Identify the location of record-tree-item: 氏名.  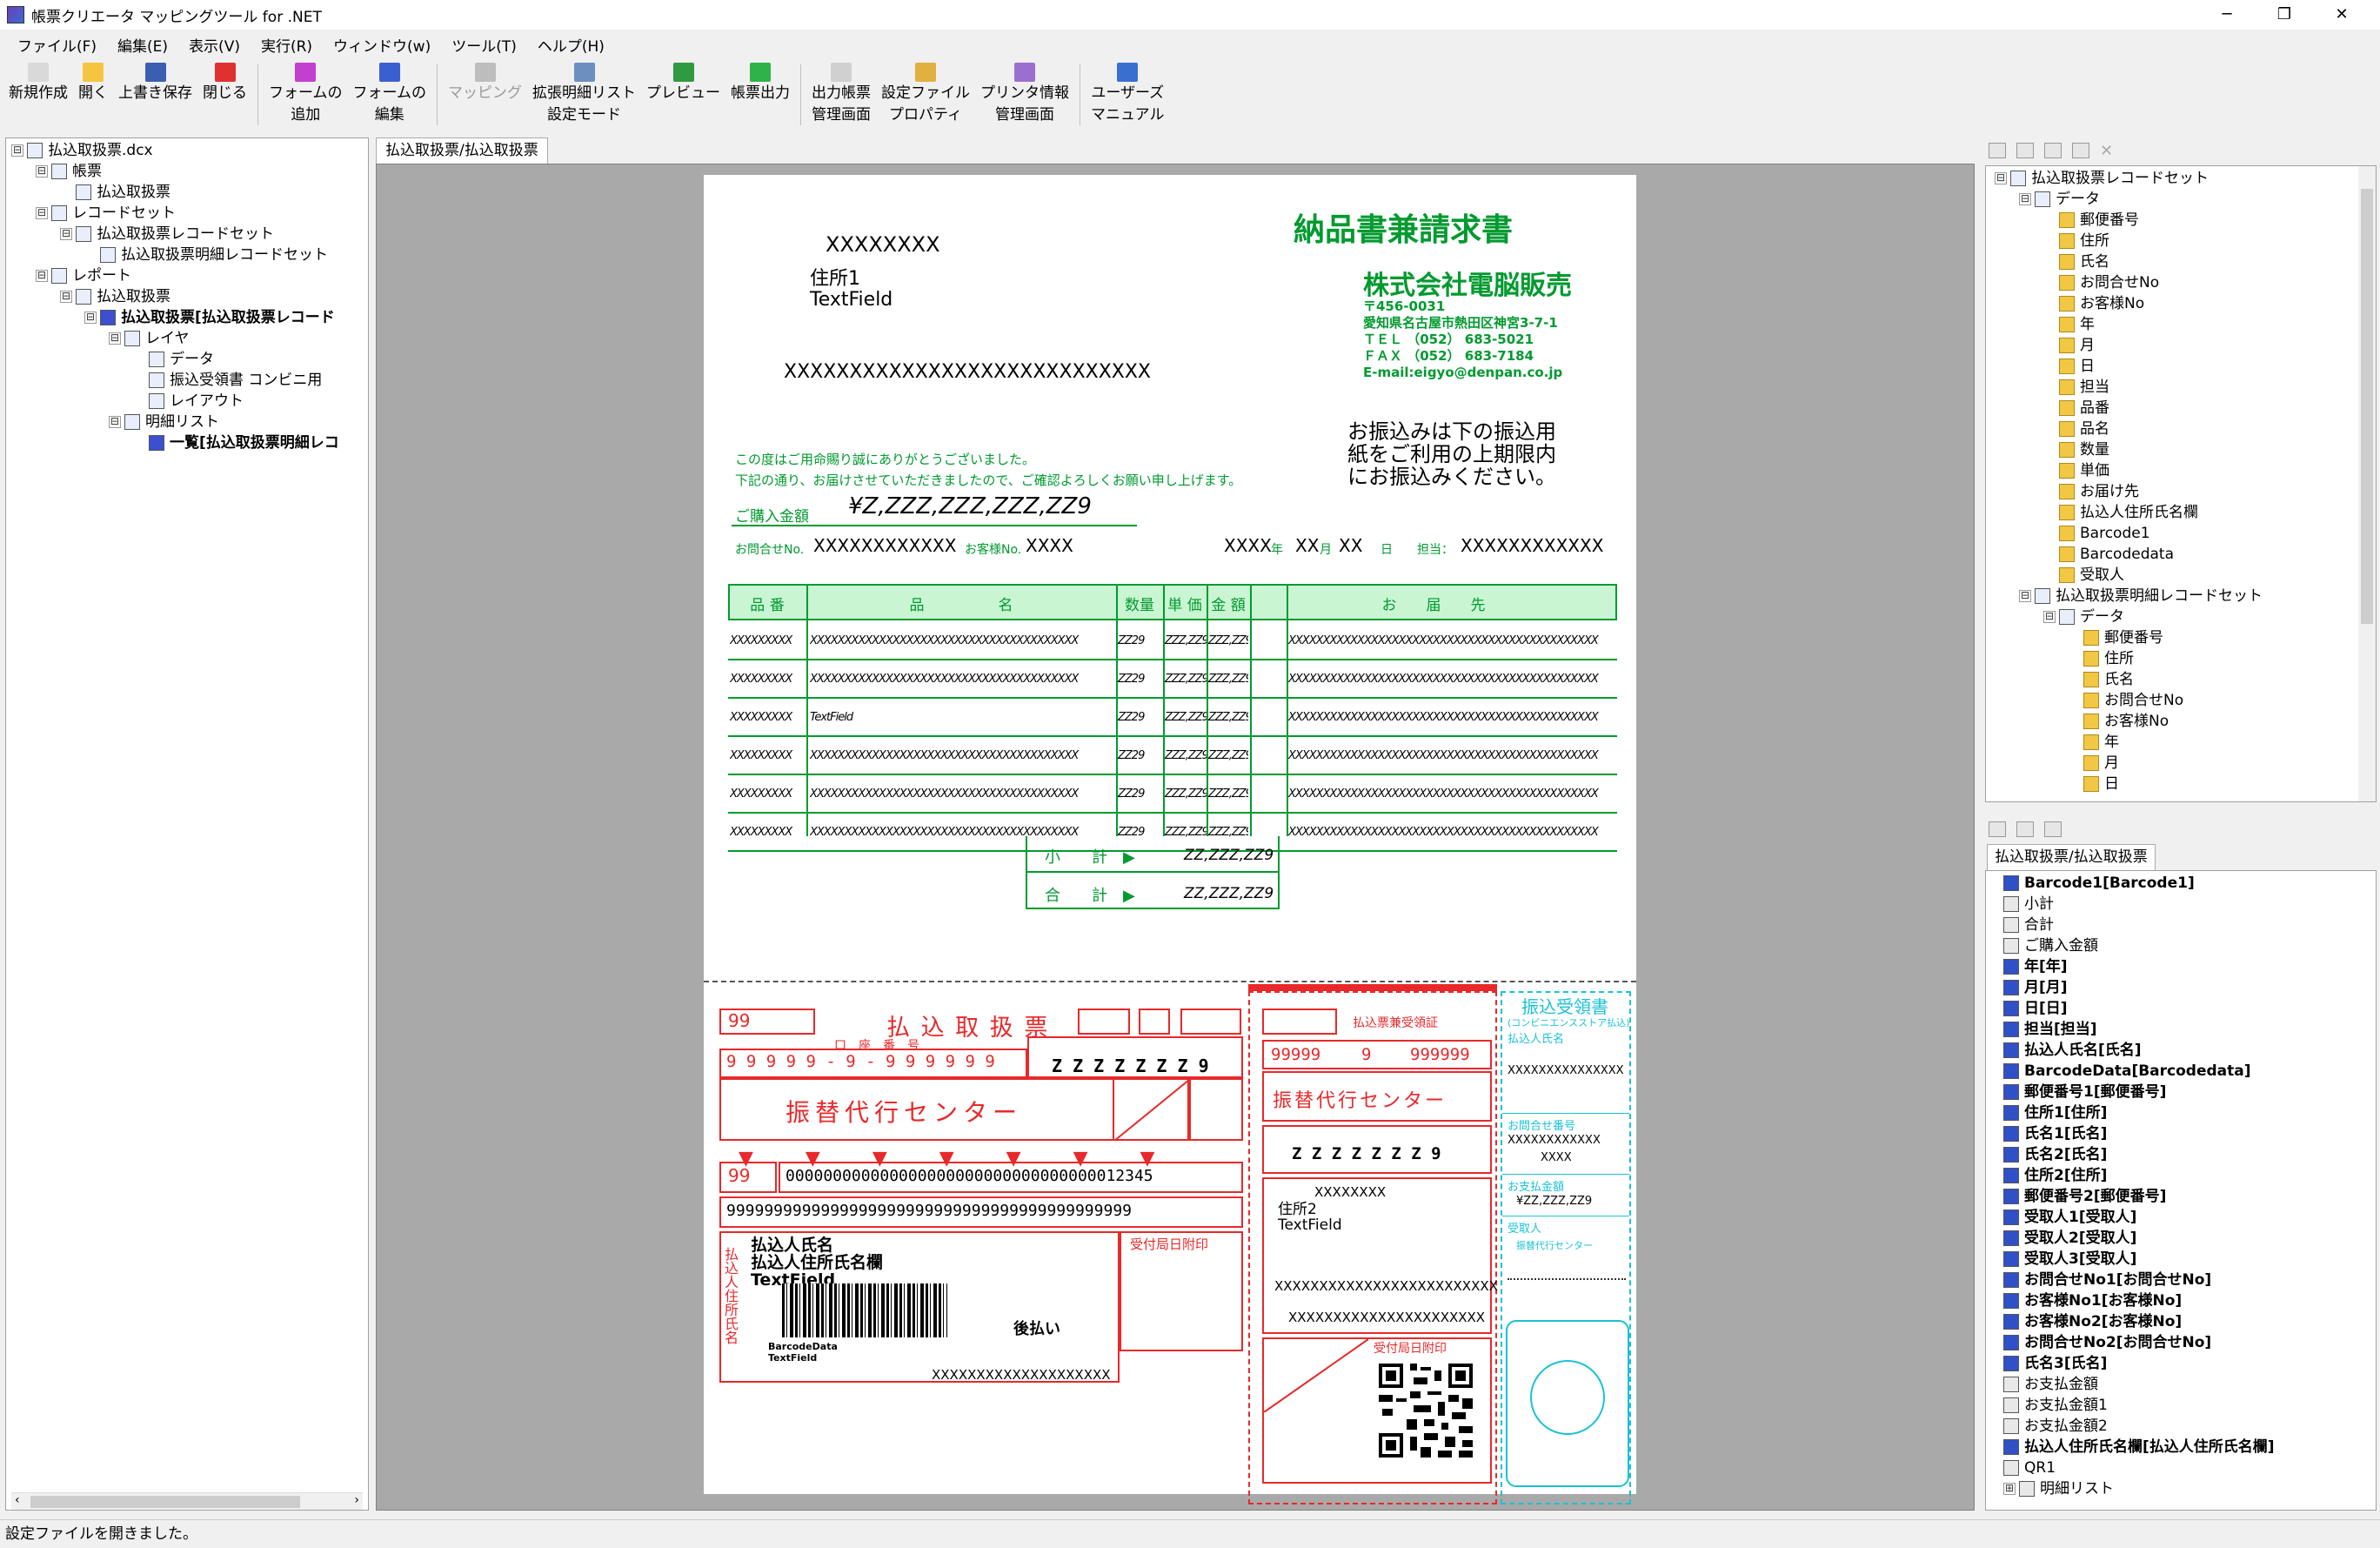
(2181, 679).